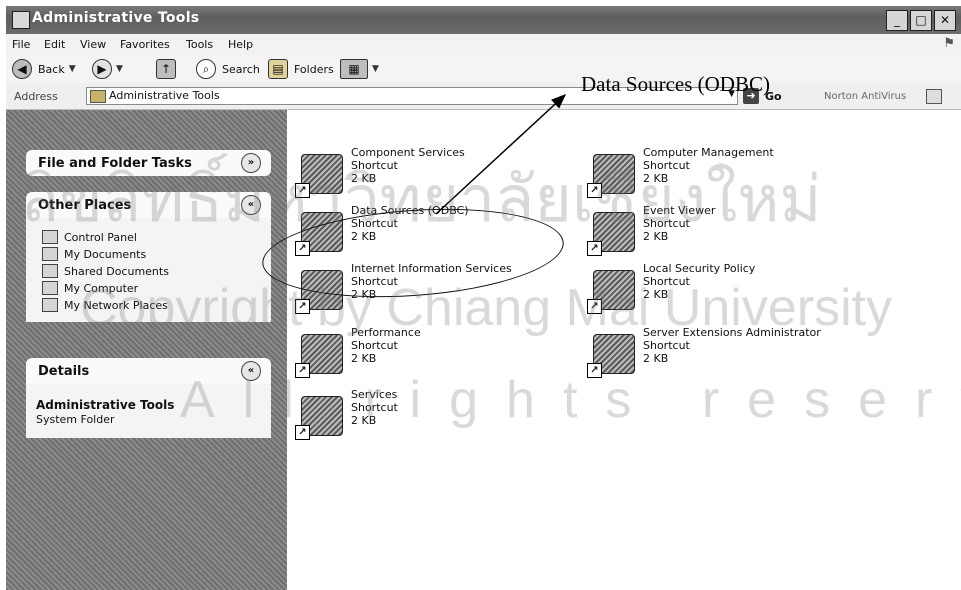  Describe the element at coordinates (501, 154) in the screenshot. I see `annotation-arrow-icon` at that location.